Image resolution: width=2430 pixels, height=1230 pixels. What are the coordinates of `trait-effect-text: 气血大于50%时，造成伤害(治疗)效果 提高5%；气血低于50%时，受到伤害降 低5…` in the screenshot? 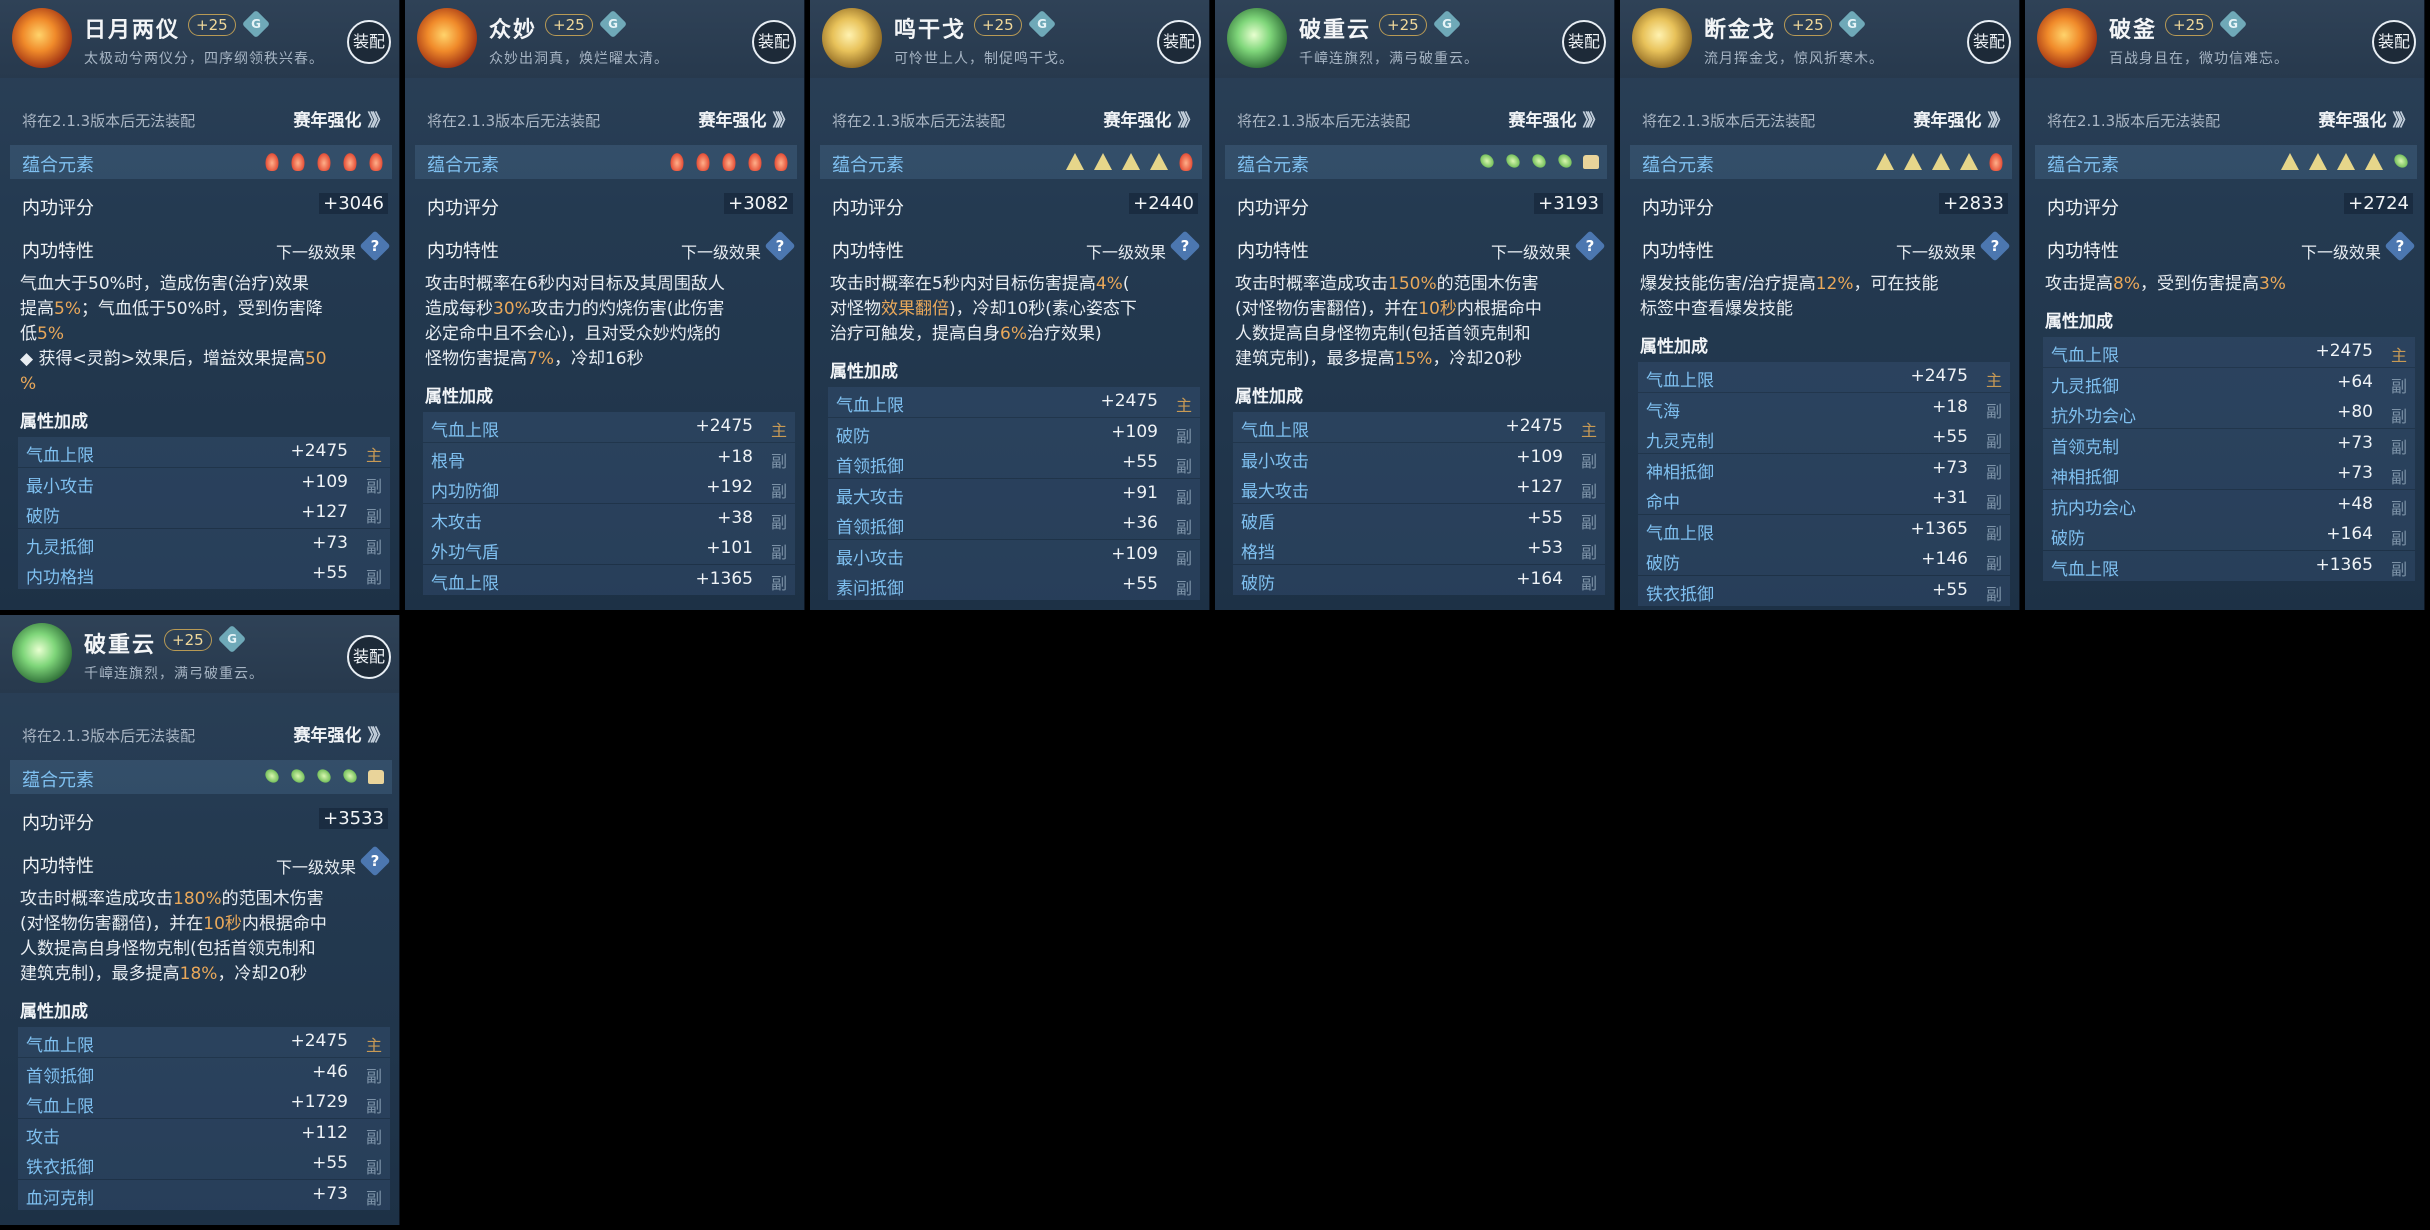 It's located at (204, 334).